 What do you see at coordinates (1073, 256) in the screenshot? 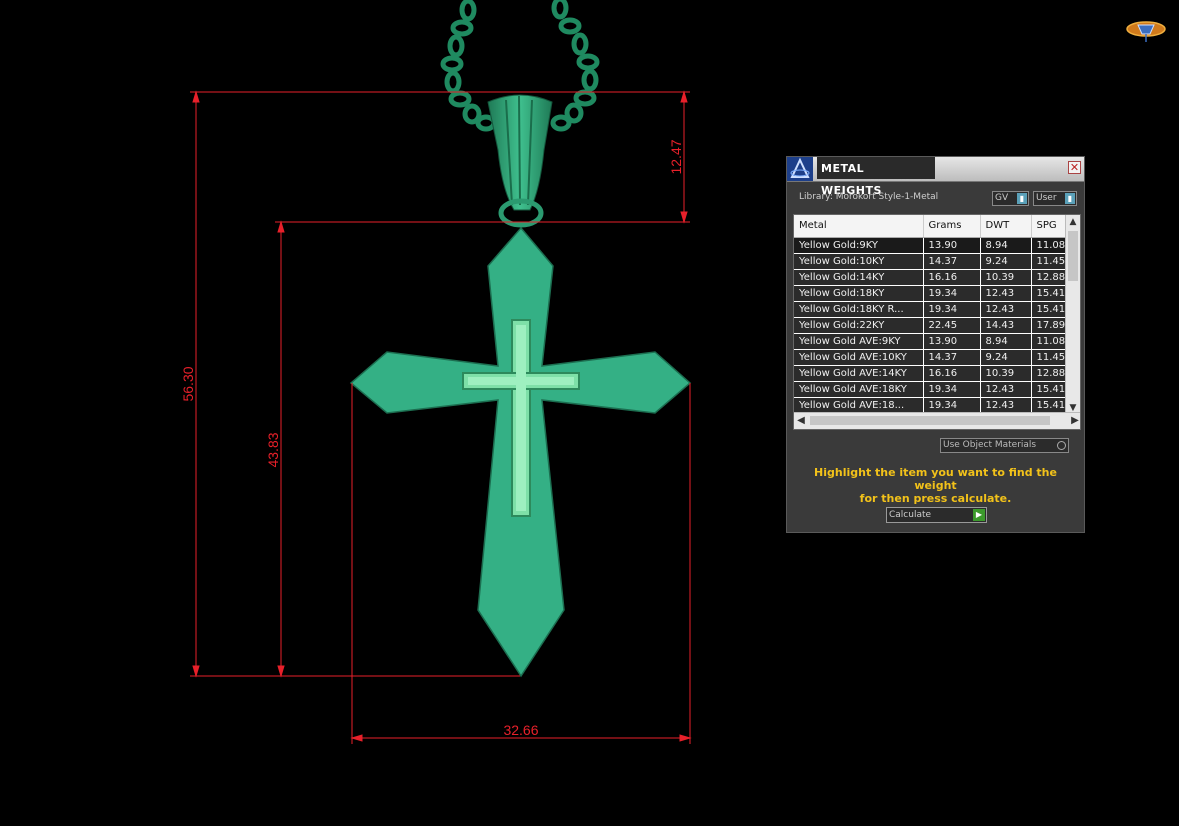
I see `vertical-scroll-thumb` at bounding box center [1073, 256].